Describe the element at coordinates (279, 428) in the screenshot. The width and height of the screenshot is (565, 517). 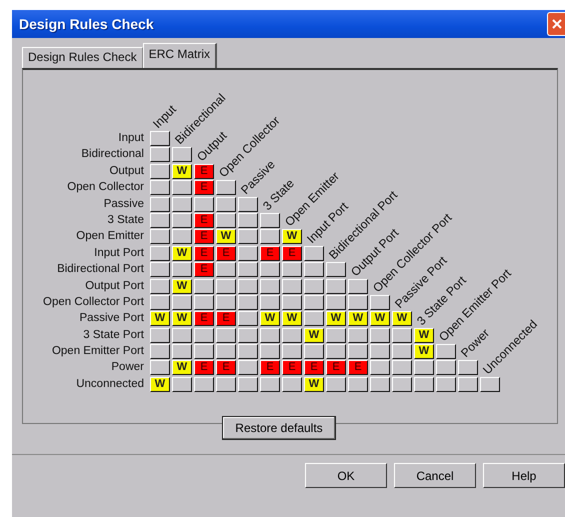
I see `restore-defaults-button: Restore defaults` at that location.